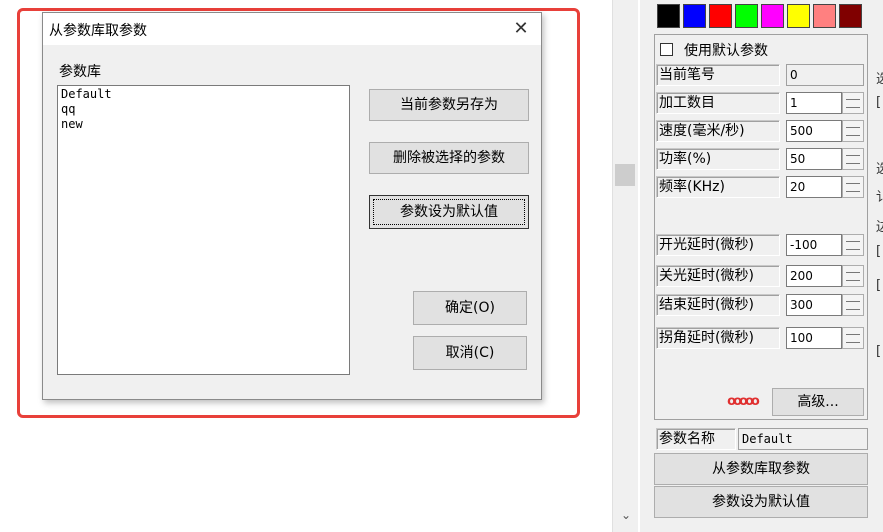 The width and height of the screenshot is (883, 532). I want to click on on-delay-spinner, so click(853, 245).